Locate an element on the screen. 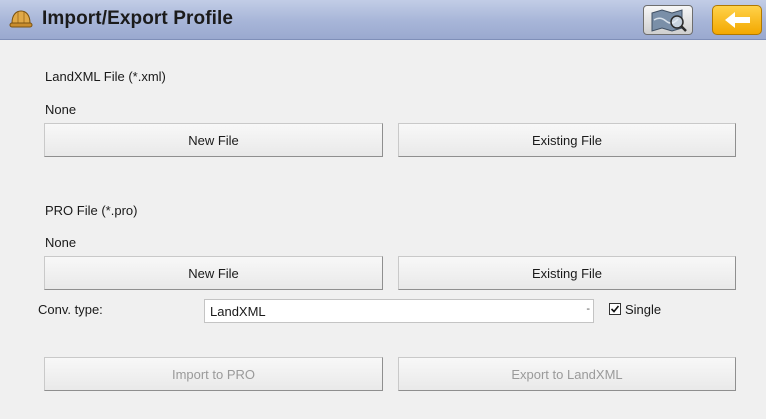  back-button is located at coordinates (737, 20).